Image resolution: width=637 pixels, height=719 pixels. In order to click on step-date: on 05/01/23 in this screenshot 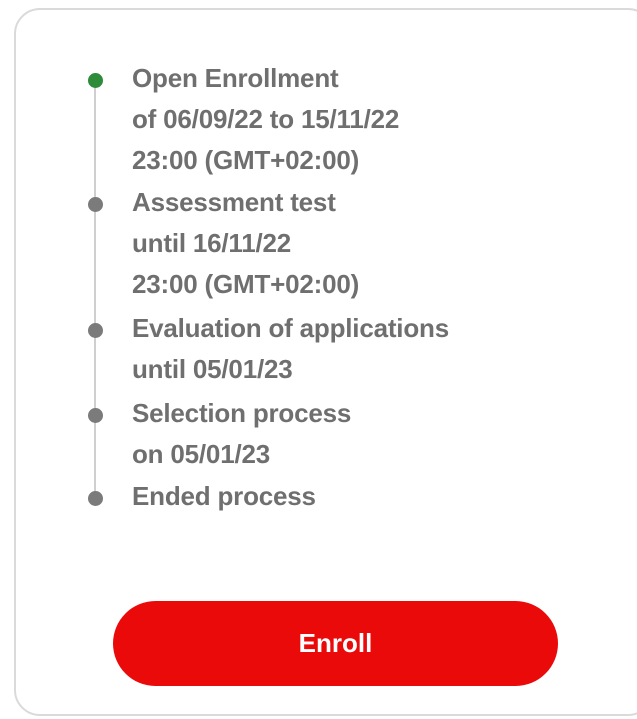, I will do `click(201, 454)`.